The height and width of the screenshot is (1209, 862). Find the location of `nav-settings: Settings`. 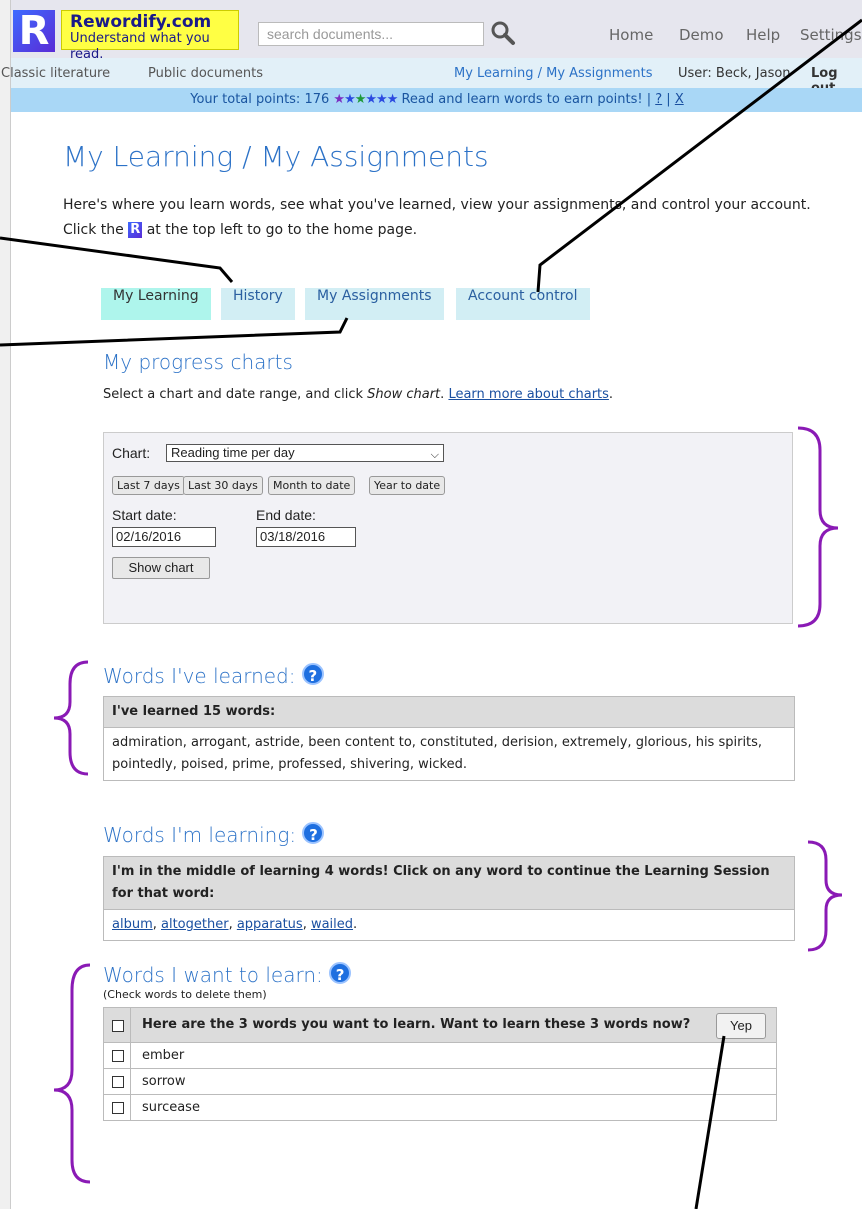

nav-settings: Settings is located at coordinates (831, 35).